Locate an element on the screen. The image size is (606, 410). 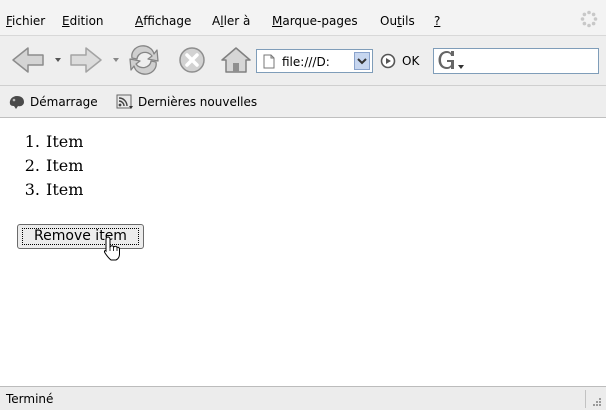
menu-edition-post: dition is located at coordinates (86, 21).